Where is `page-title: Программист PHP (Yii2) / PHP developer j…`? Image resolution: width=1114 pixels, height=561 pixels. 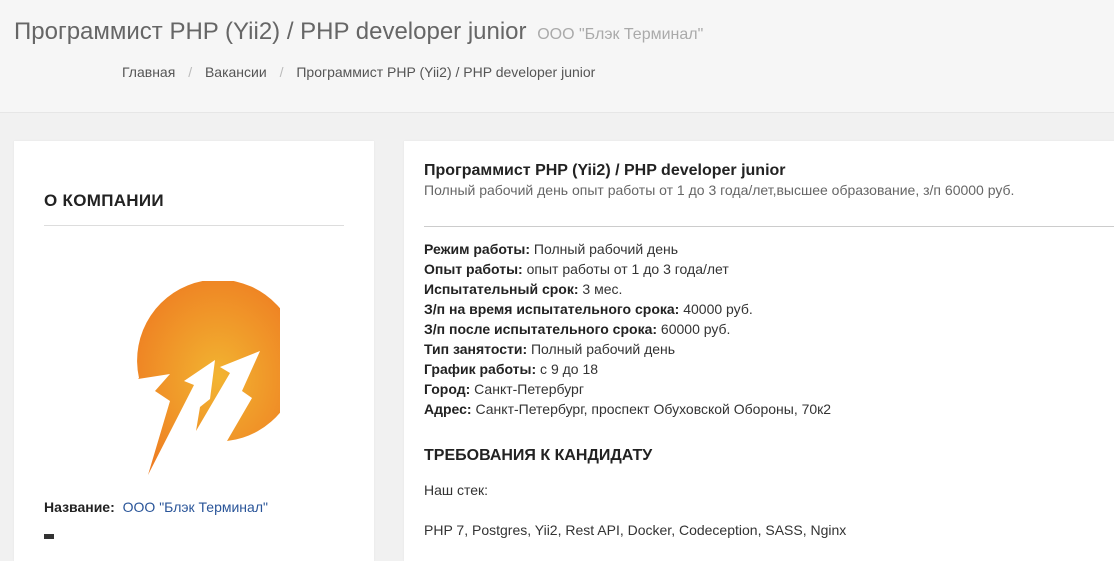 page-title: Программист PHP (Yii2) / PHP developer j… is located at coordinates (358, 32).